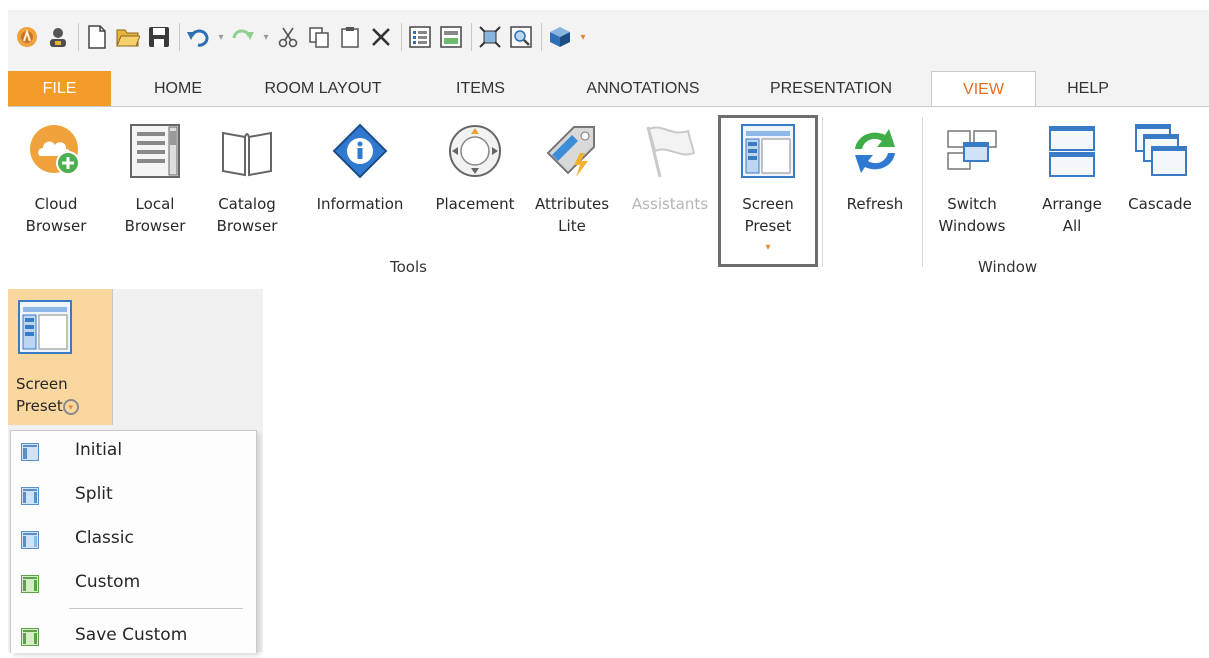  Describe the element at coordinates (30, 498) in the screenshot. I see `layout-split-icon` at that location.